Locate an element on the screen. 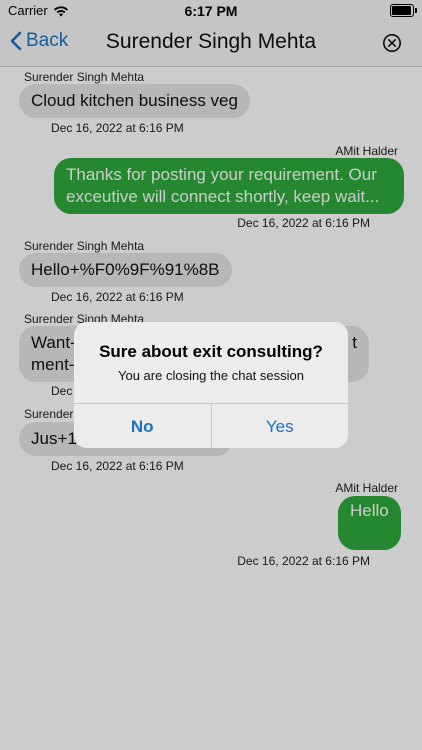  alert-button-row: No Yes is located at coordinates (211, 425).